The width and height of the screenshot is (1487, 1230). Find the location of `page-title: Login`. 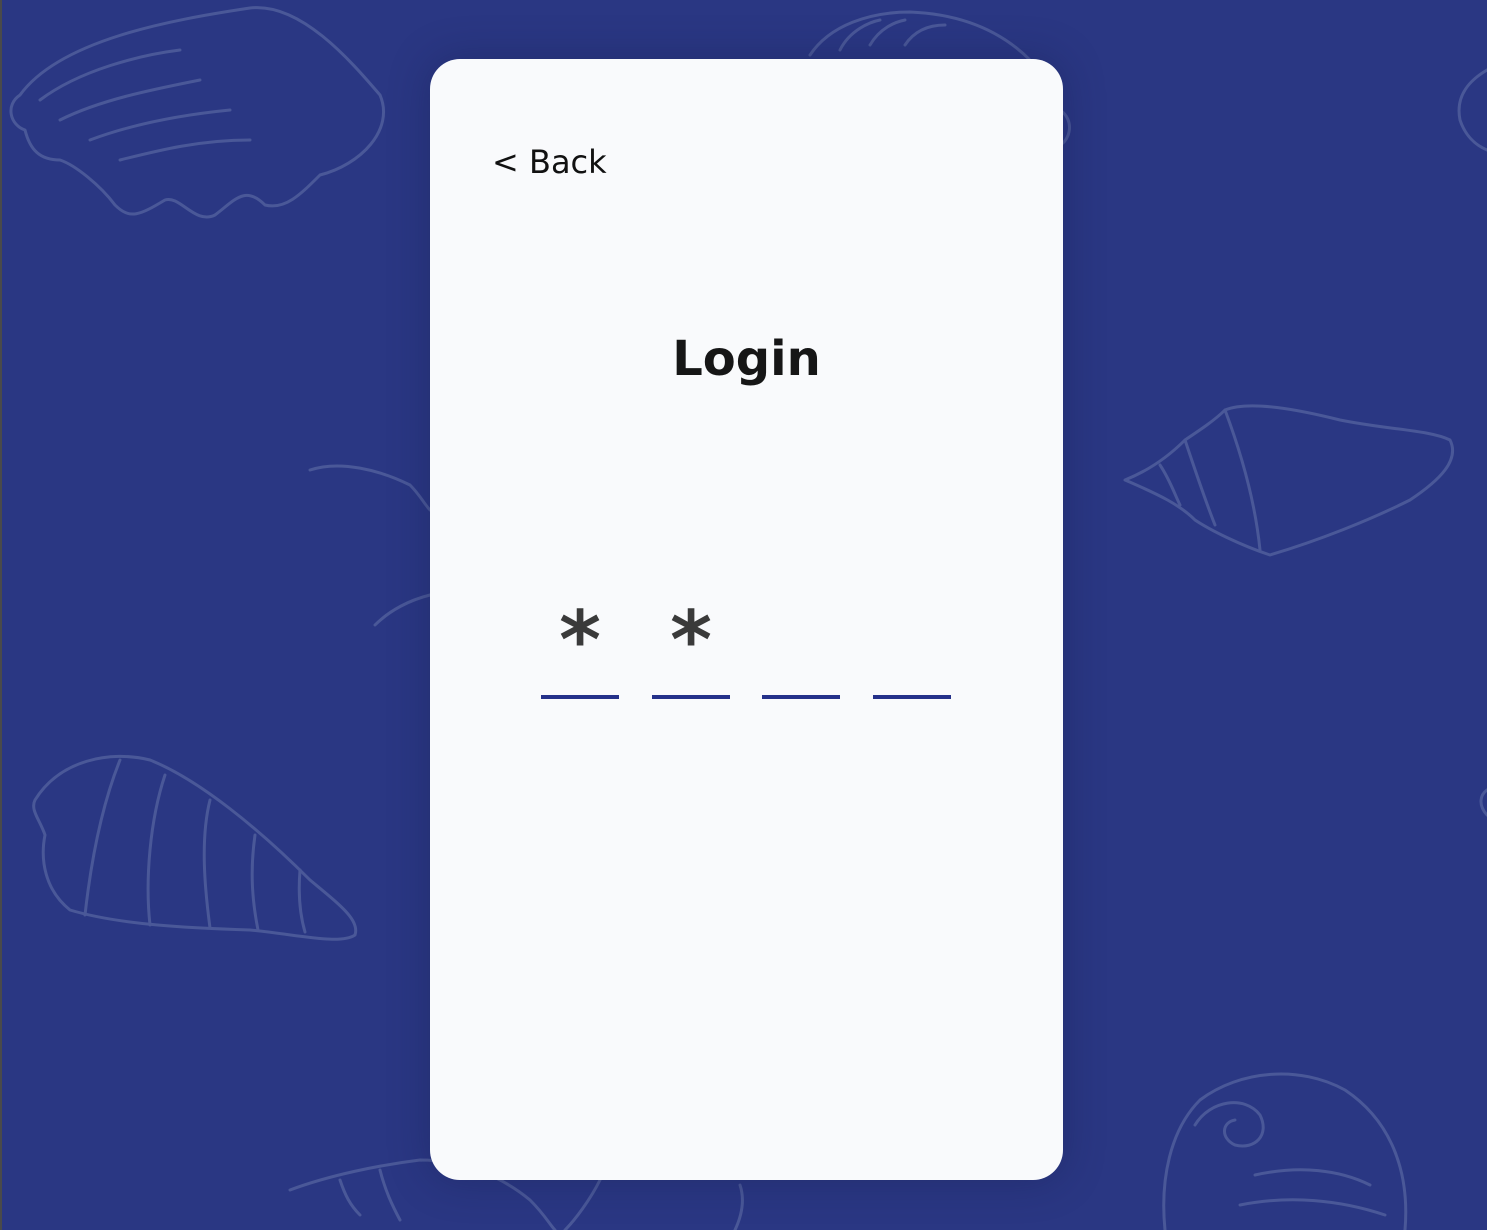

page-title: Login is located at coordinates (746, 359).